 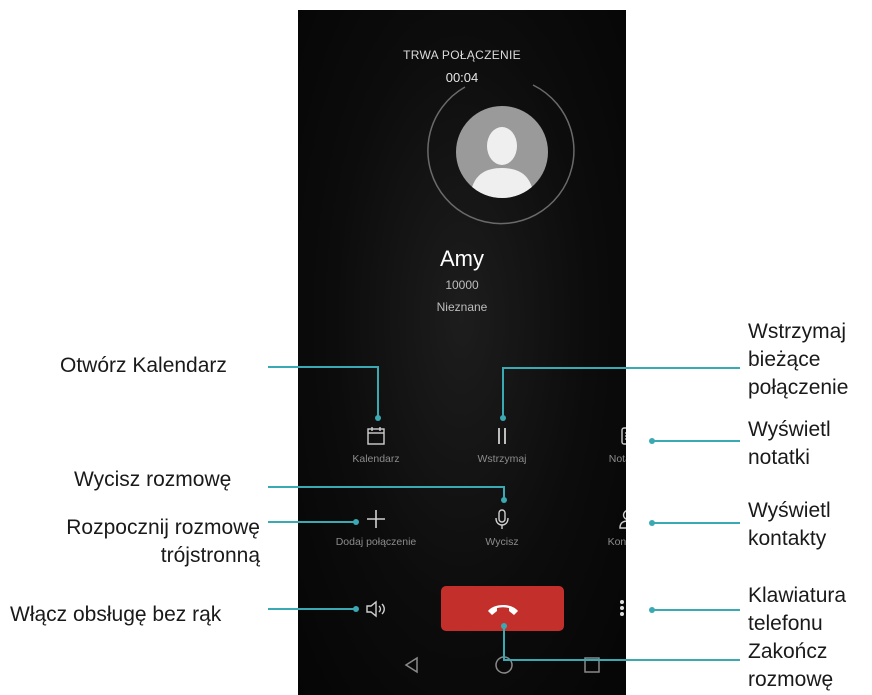 I want to click on annotation-keypad: Klawiatura telefonu, so click(x=797, y=609).